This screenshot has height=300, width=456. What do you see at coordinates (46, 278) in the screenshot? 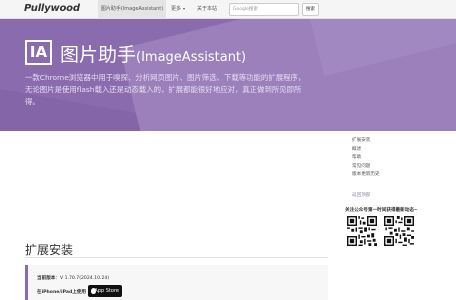
I see `version-label: 当前版本` at bounding box center [46, 278].